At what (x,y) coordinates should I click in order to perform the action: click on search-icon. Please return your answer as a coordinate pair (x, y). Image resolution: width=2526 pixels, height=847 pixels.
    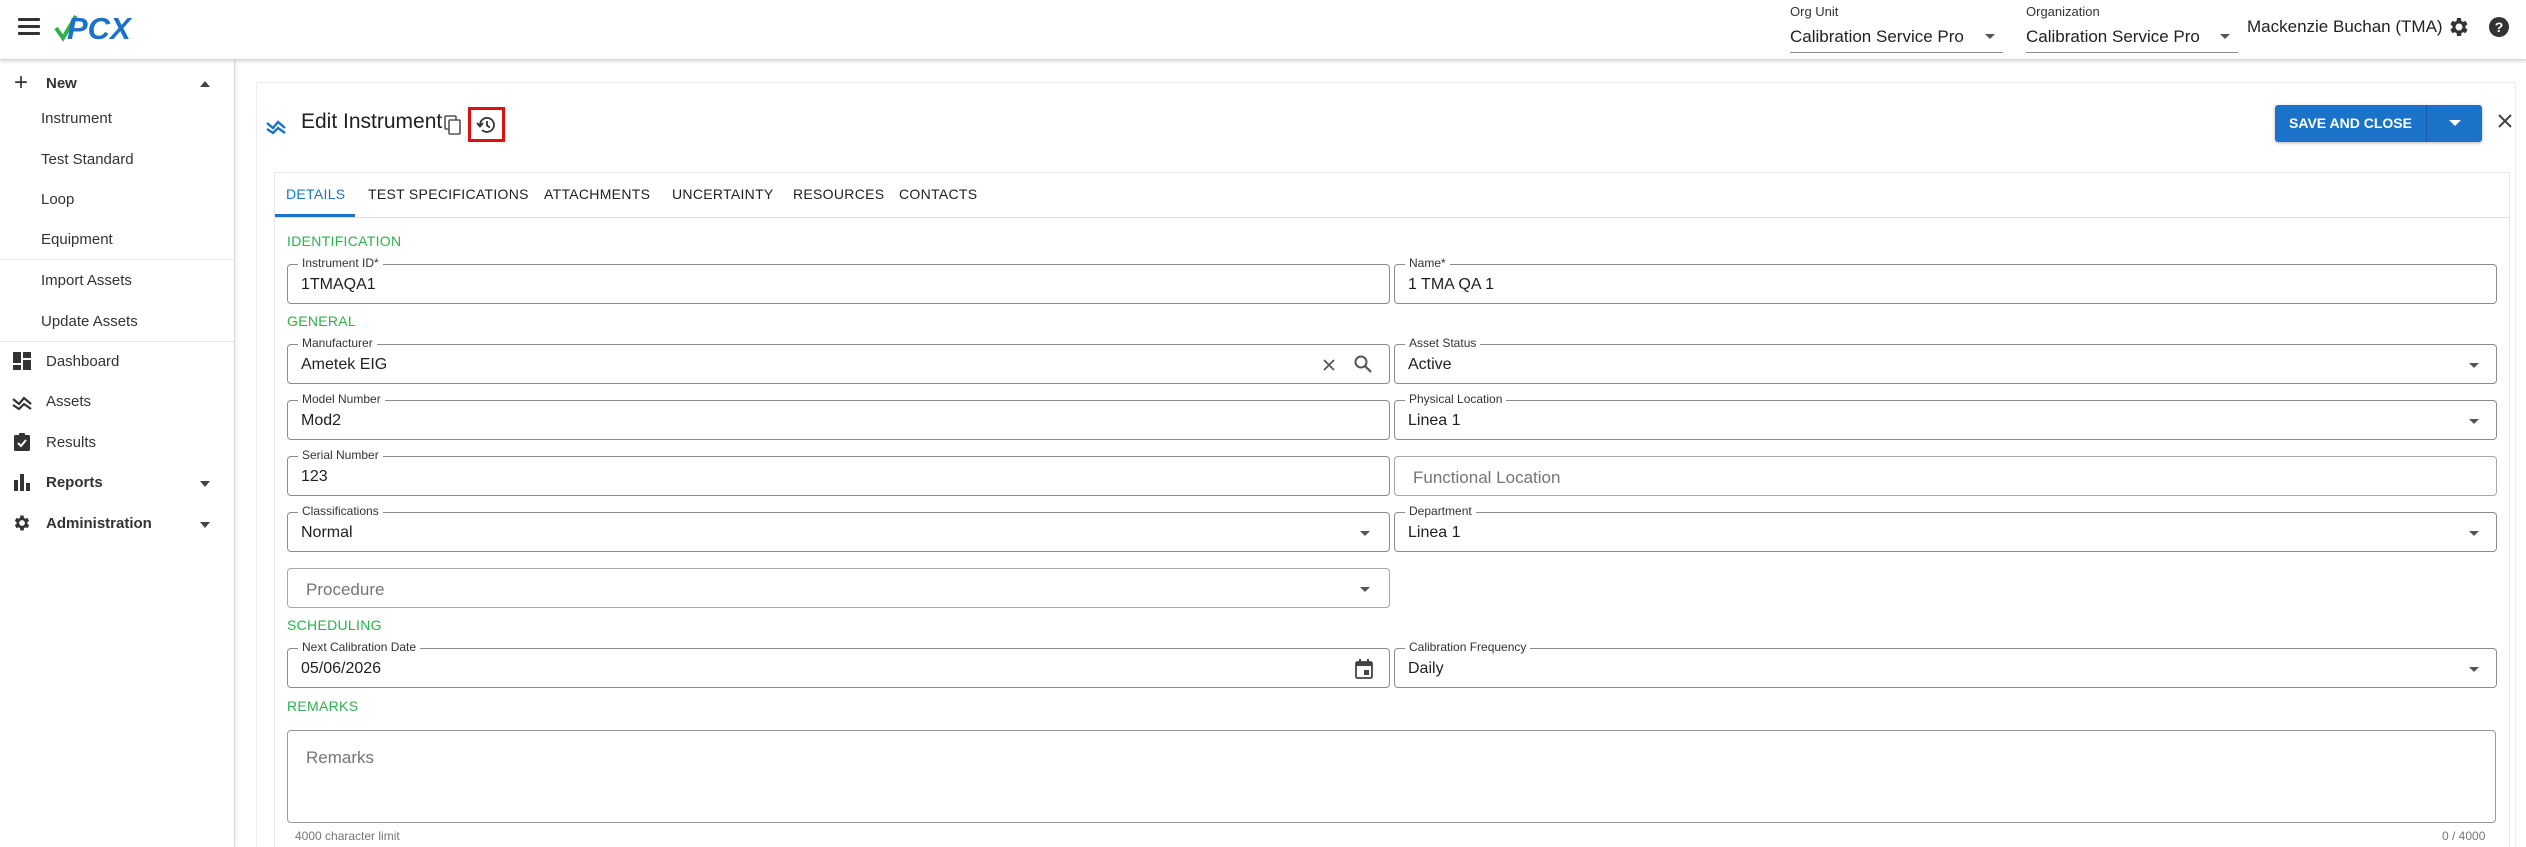
    Looking at the image, I should click on (1363, 364).